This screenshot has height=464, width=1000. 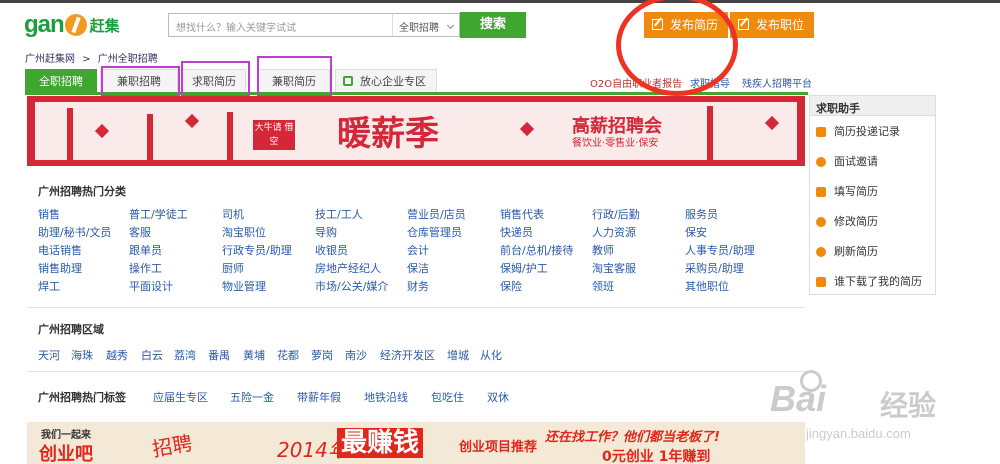 I want to click on link-job-guide: 求职指导, so click(x=710, y=82).